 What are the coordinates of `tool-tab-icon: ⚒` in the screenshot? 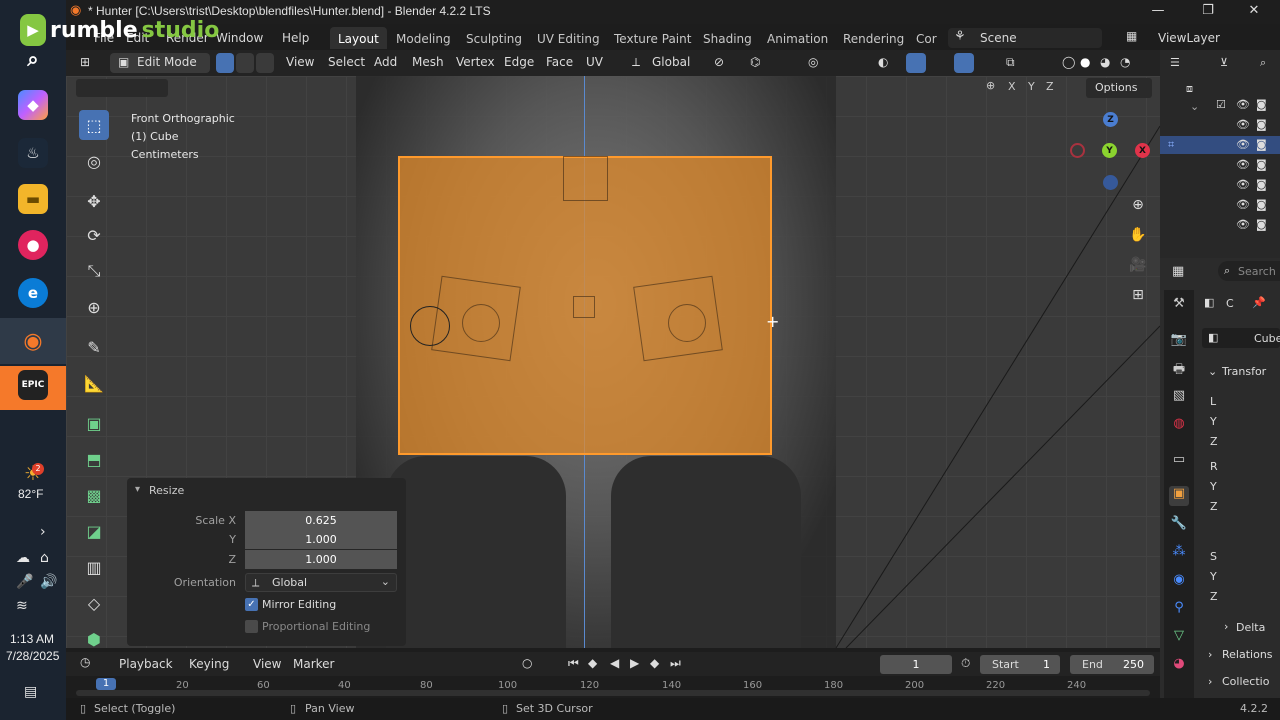 It's located at (1179, 306).